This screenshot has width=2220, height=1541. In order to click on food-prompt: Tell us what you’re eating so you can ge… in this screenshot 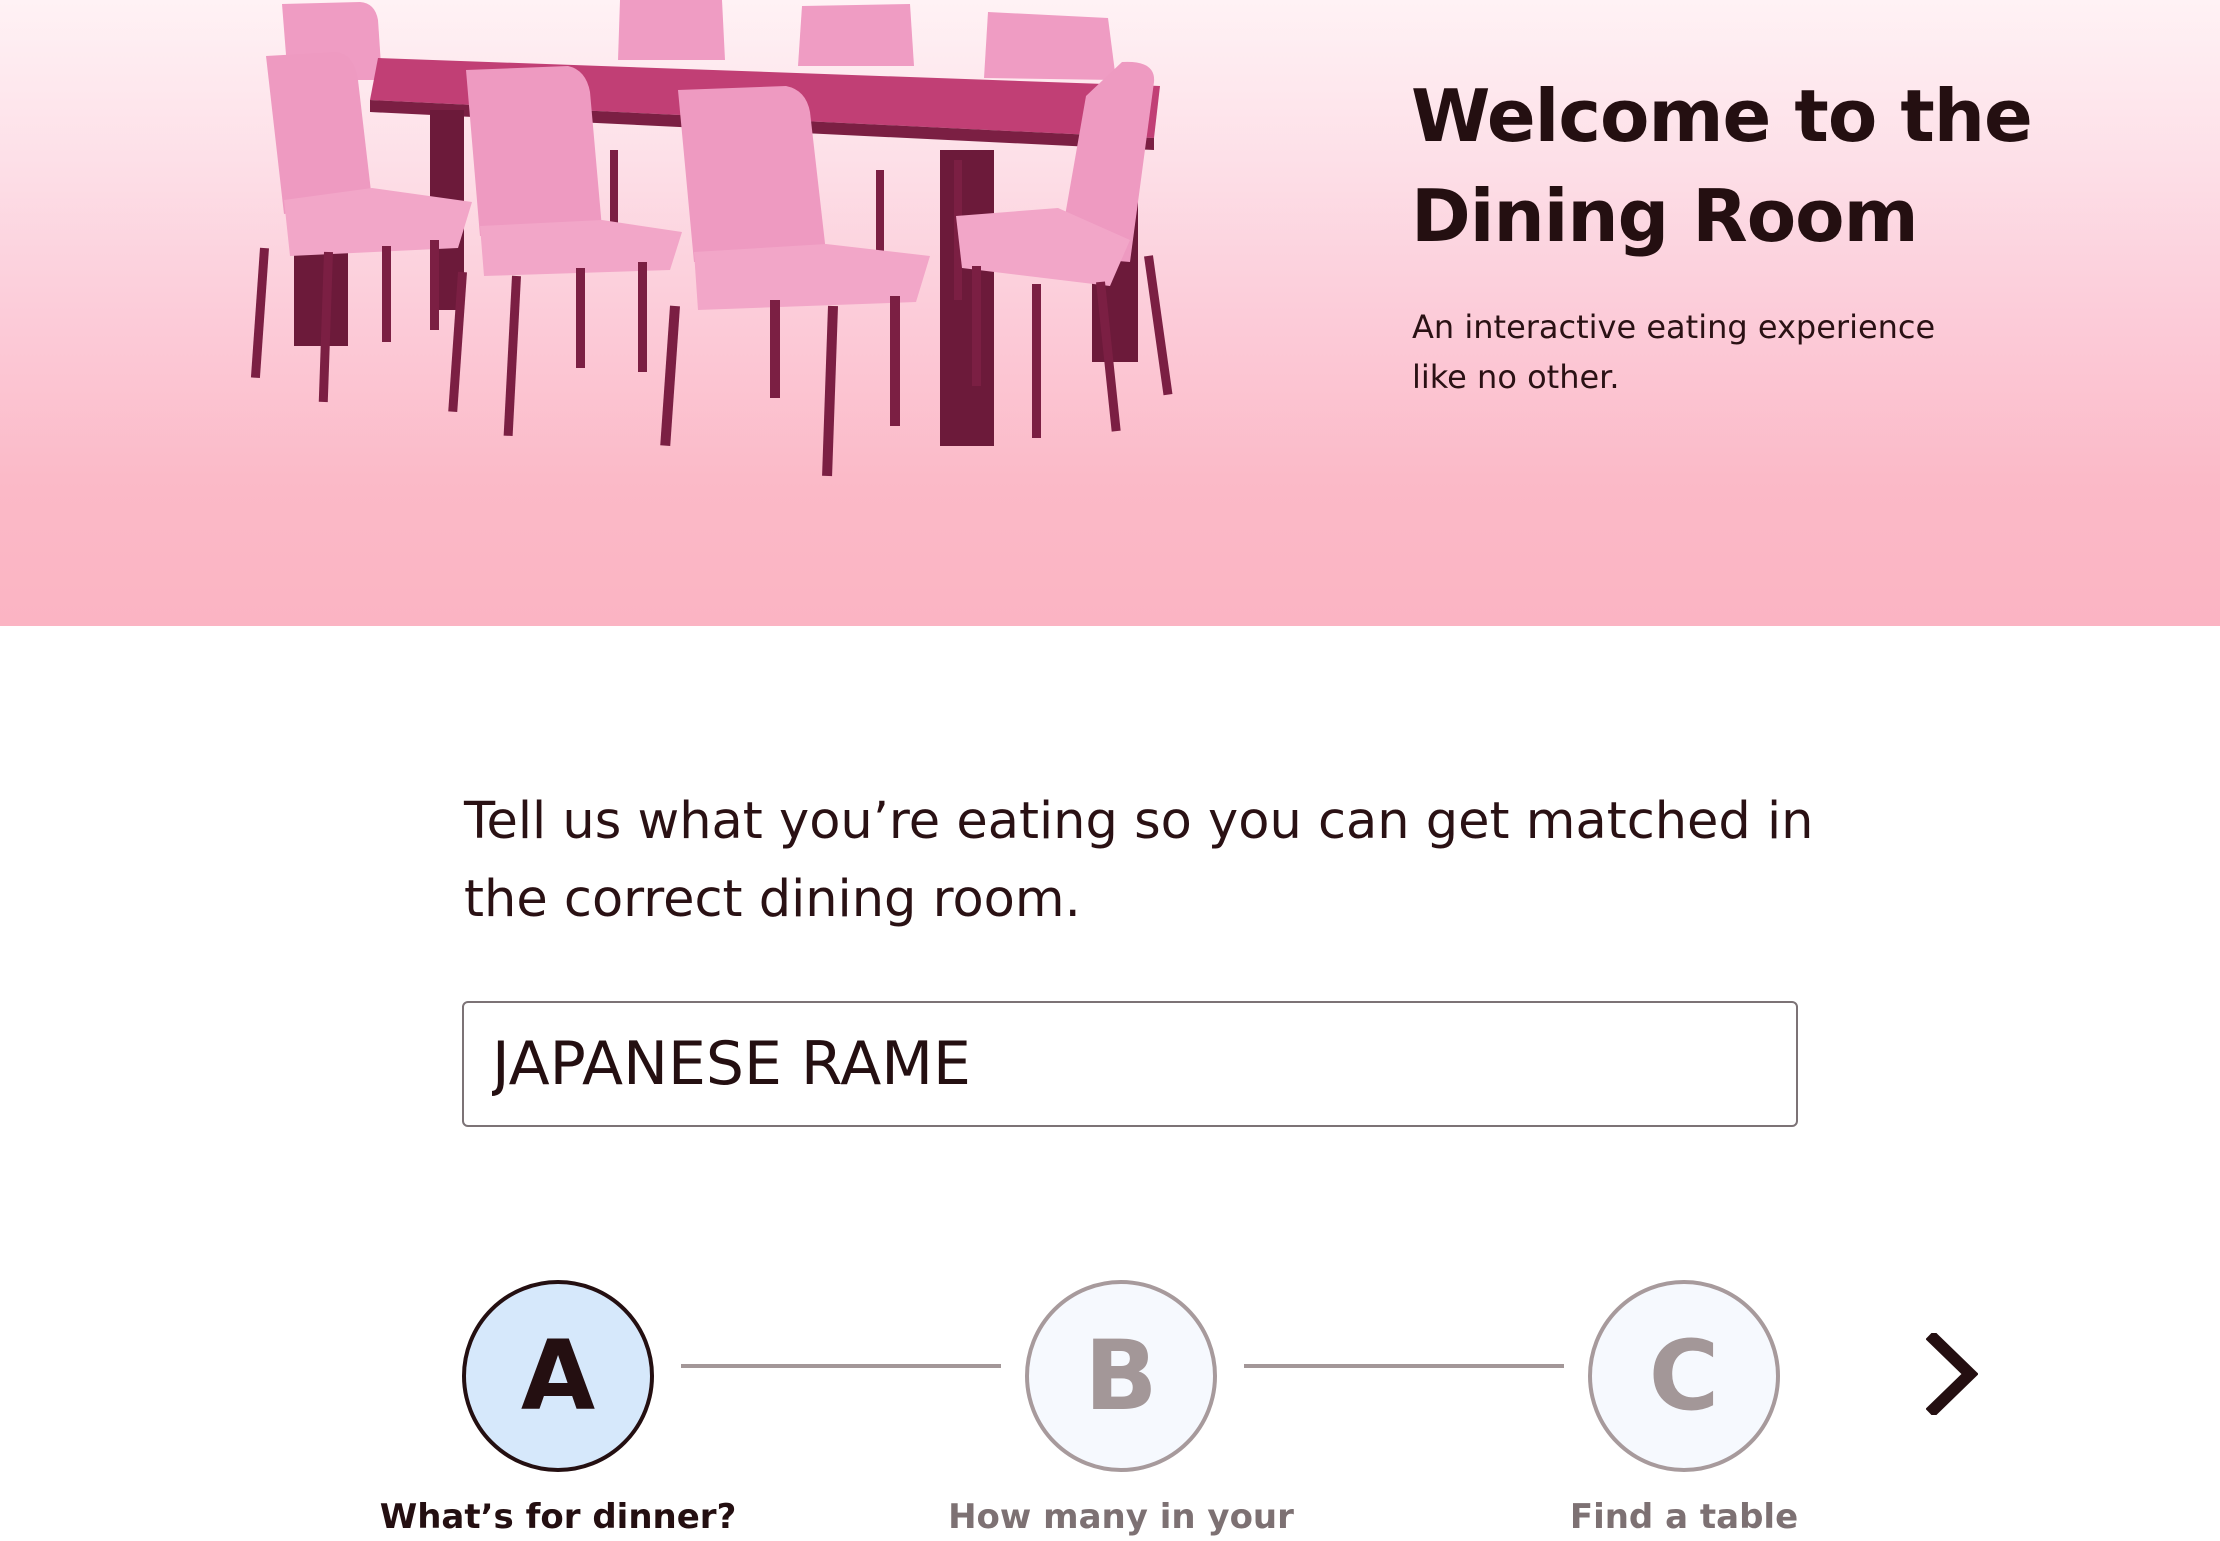, I will do `click(1139, 860)`.